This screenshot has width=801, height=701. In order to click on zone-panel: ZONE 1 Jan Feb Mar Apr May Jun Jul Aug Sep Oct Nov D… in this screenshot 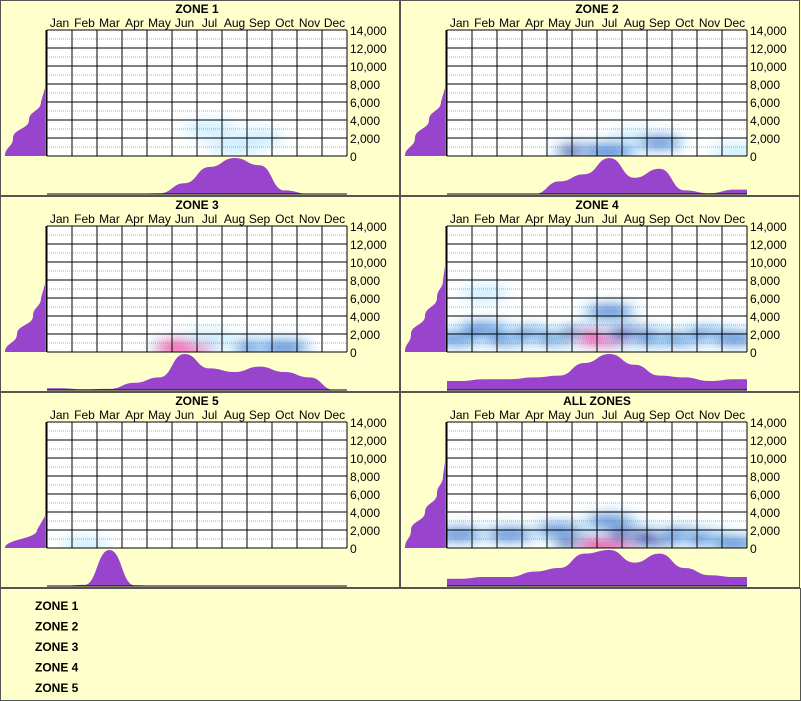, I will do `click(200, 98)`.